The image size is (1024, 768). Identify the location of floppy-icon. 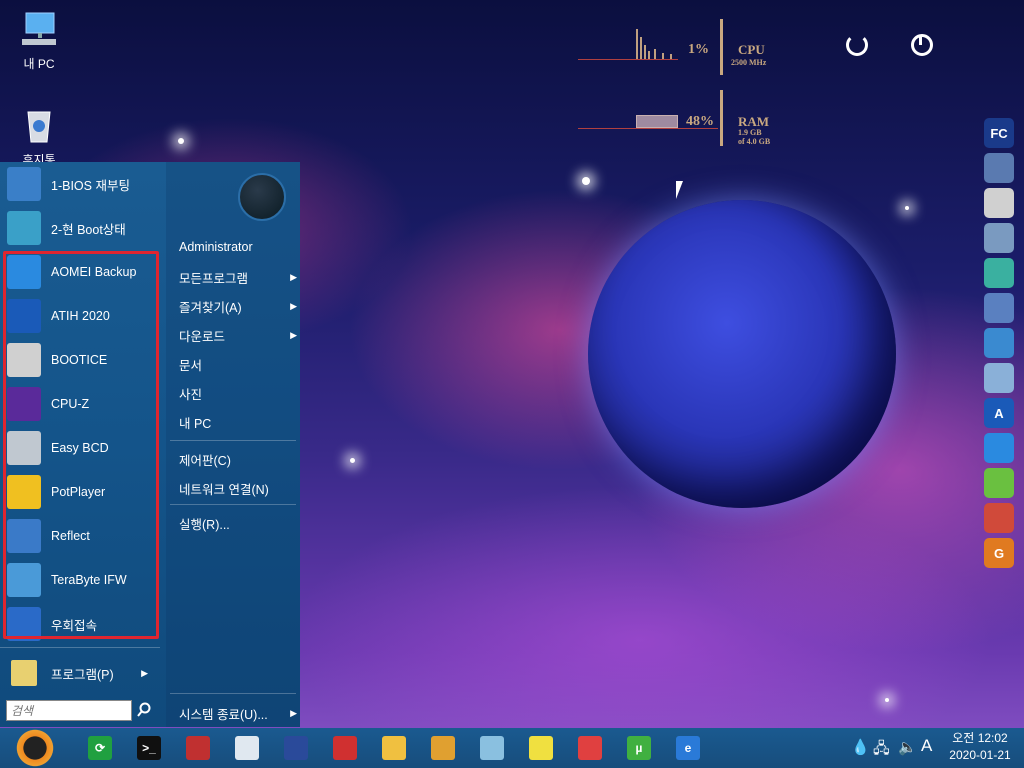
(999, 203).